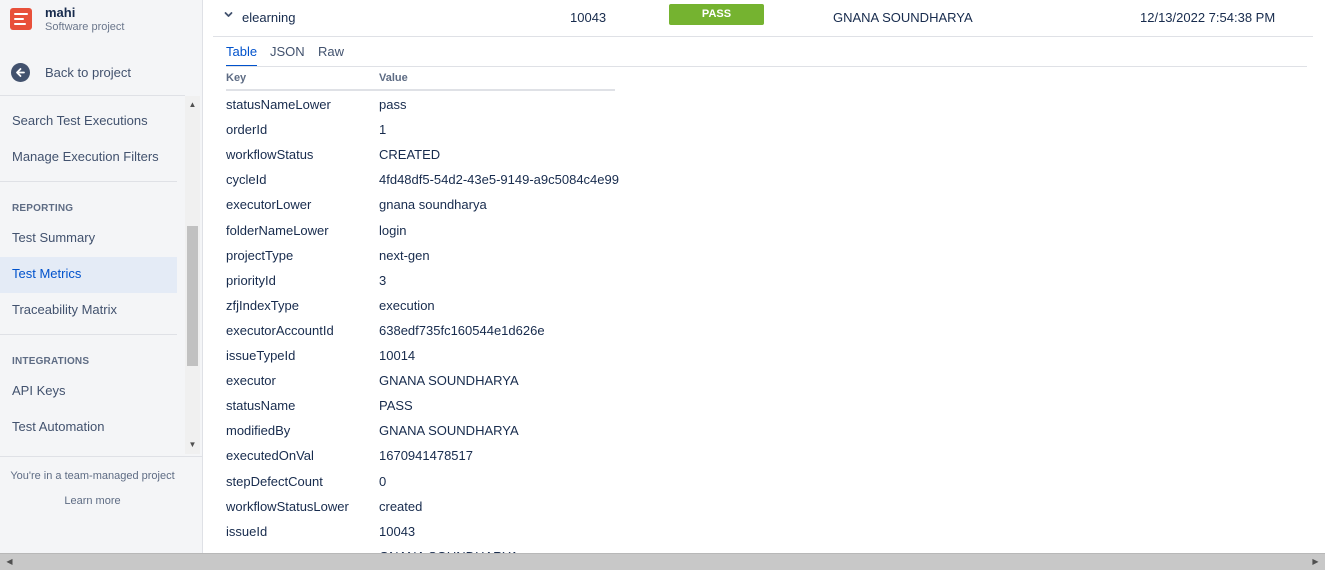 This screenshot has height=570, width=1325. What do you see at coordinates (88, 72) in the screenshot?
I see `back-to-project-label: Back to project` at bounding box center [88, 72].